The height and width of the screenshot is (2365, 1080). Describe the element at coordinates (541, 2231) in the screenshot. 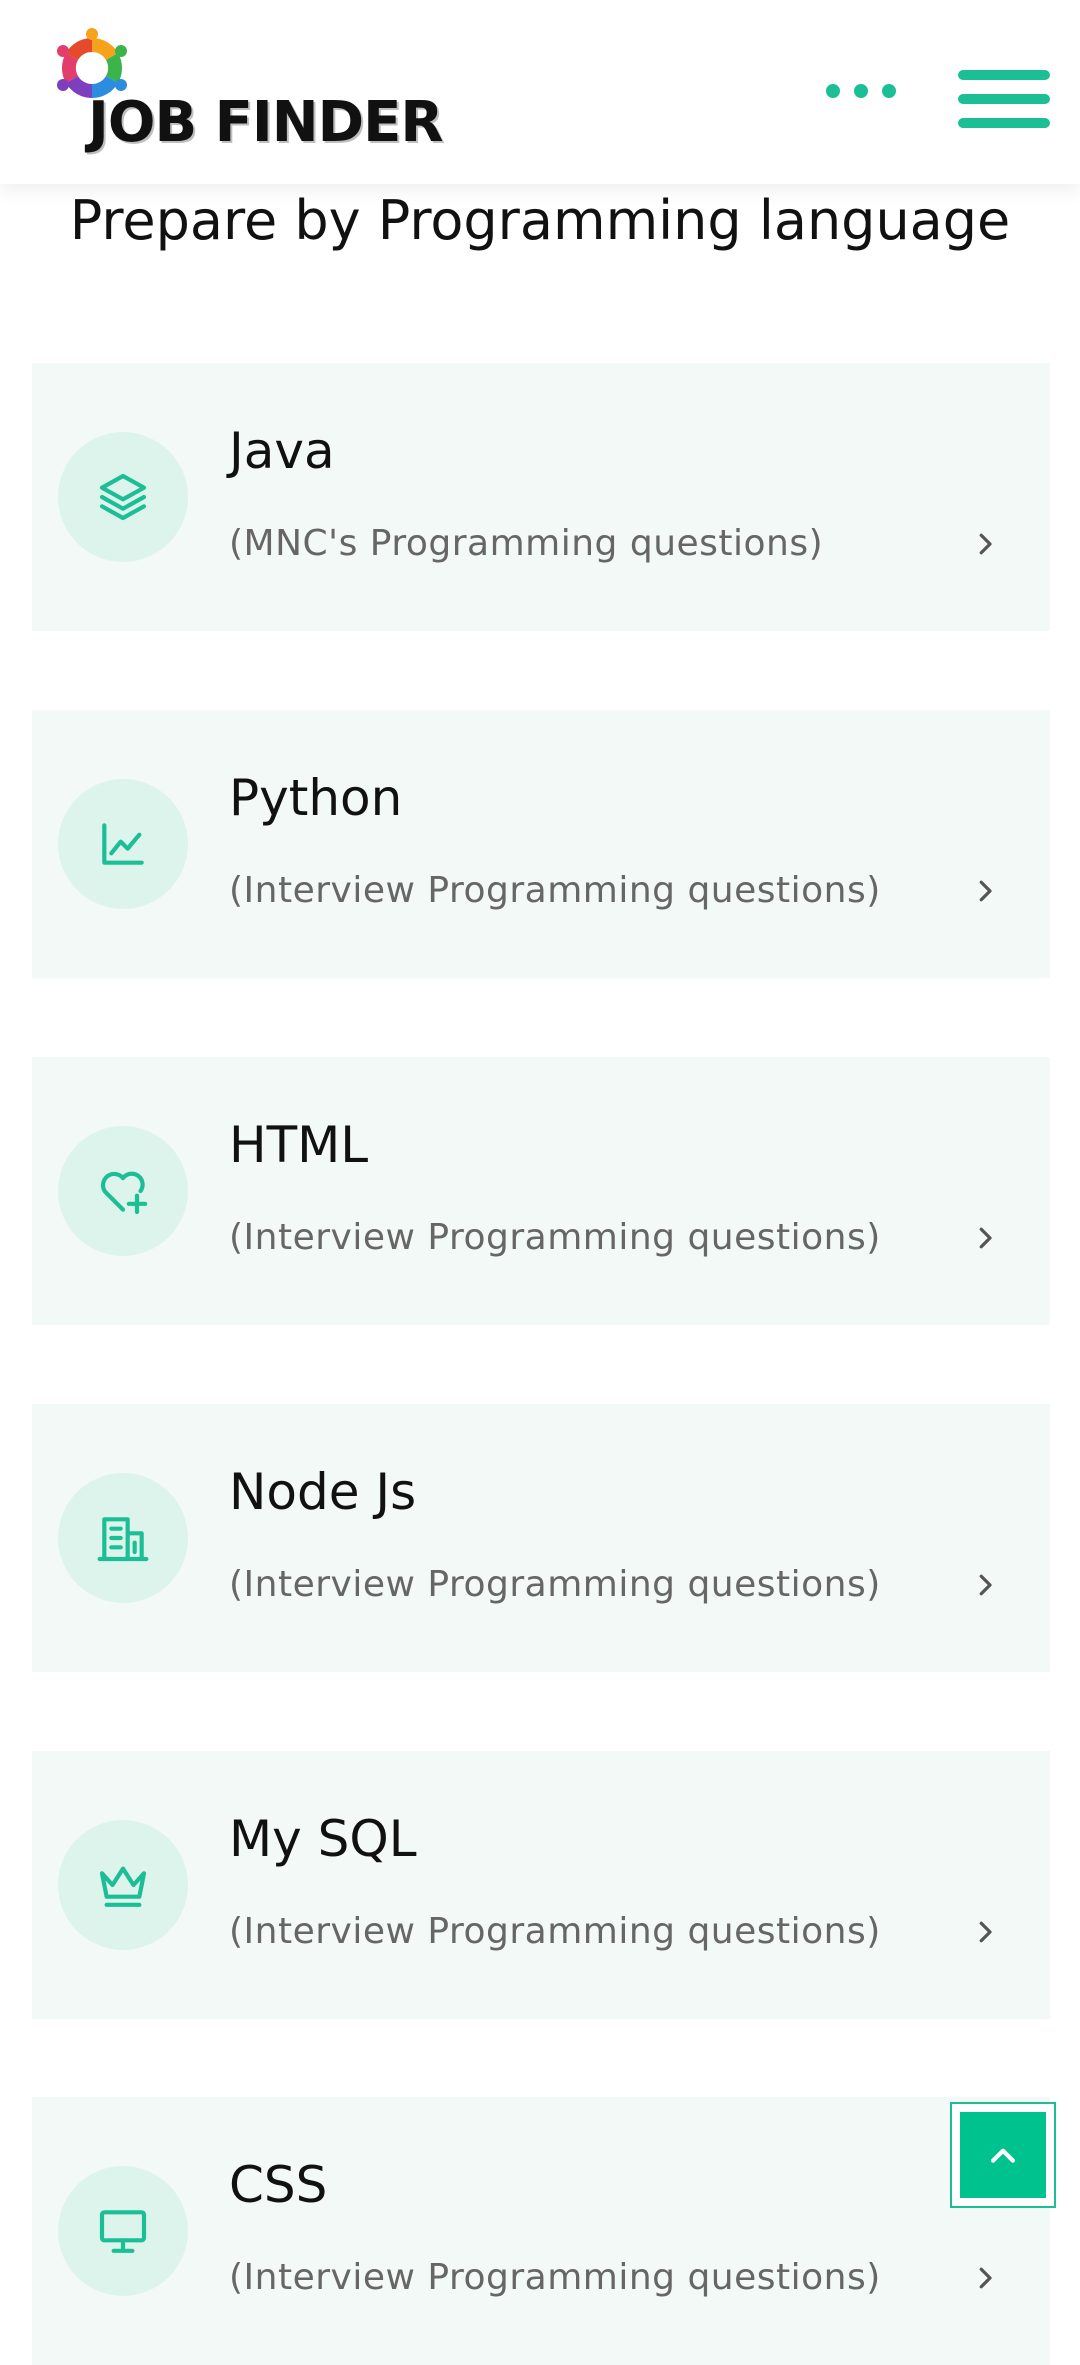

I see `language-card-css: CSS (Interview Programming questions)` at that location.